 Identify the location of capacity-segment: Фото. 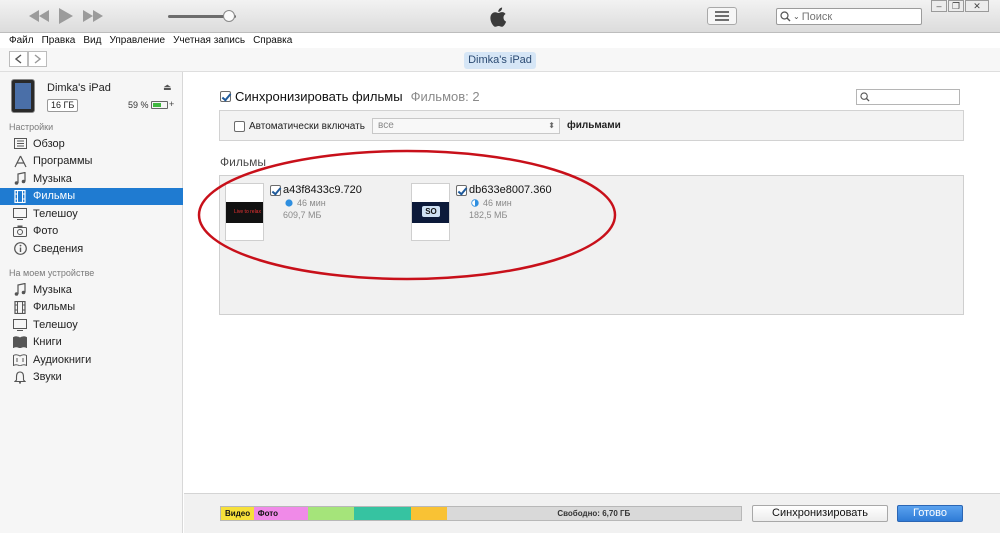
(281, 513).